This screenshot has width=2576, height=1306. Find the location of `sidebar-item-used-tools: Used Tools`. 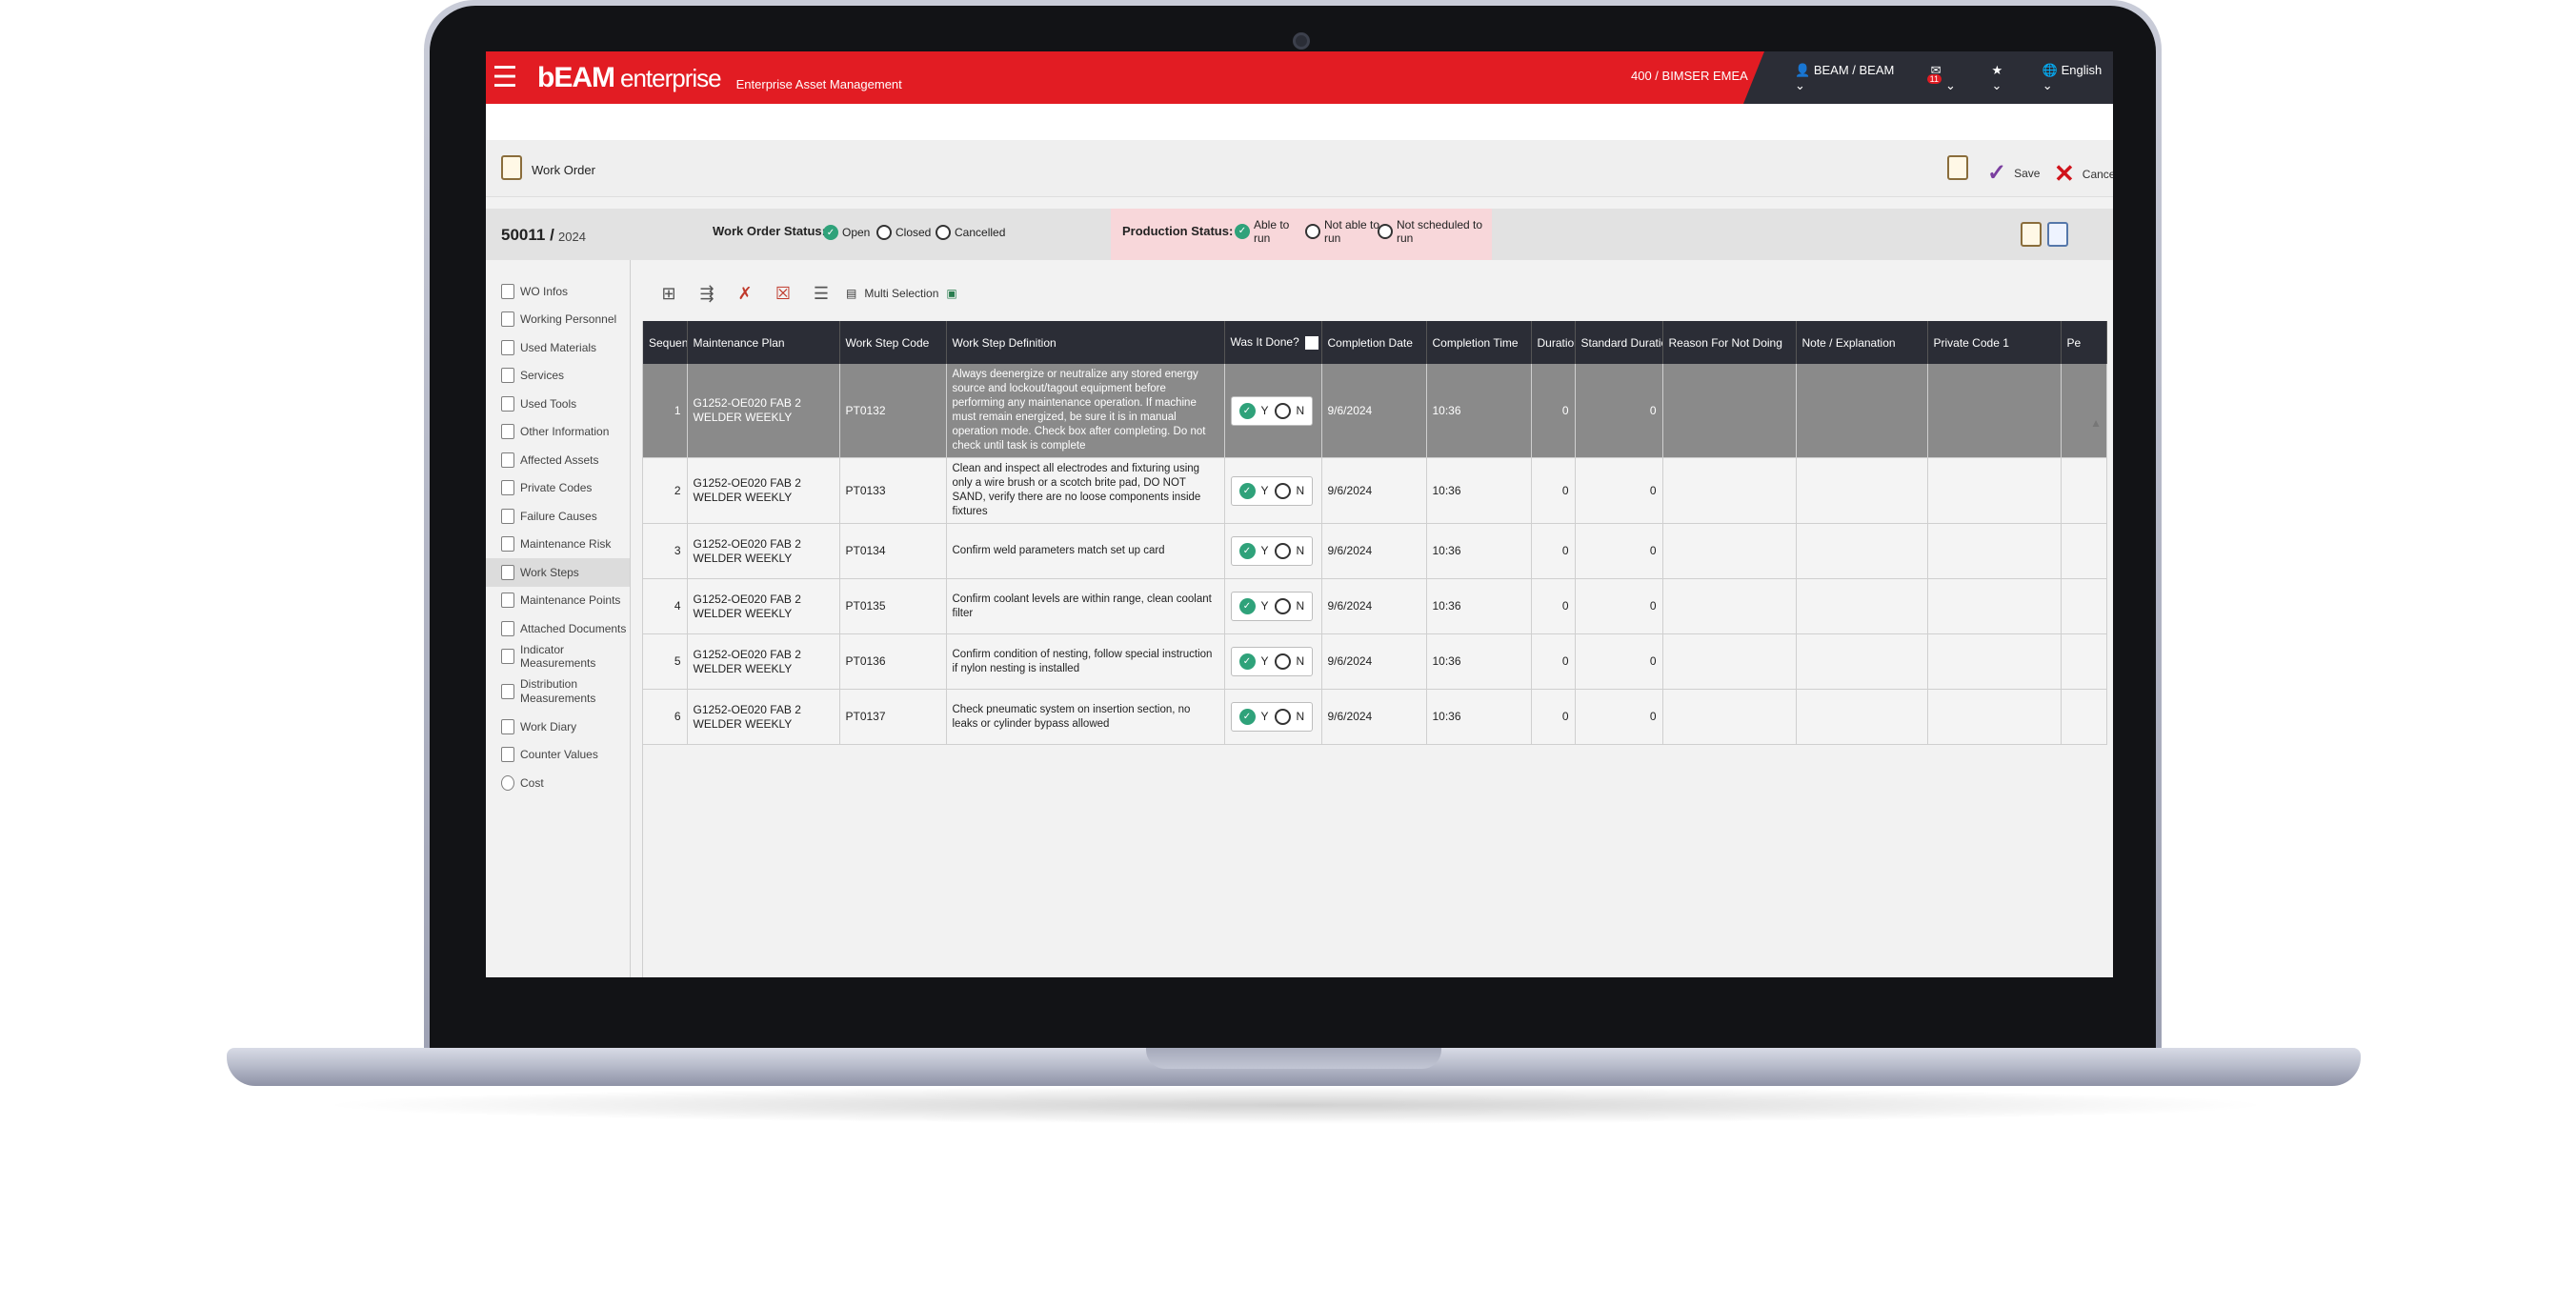

sidebar-item-used-tools: Used Tools is located at coordinates (558, 404).